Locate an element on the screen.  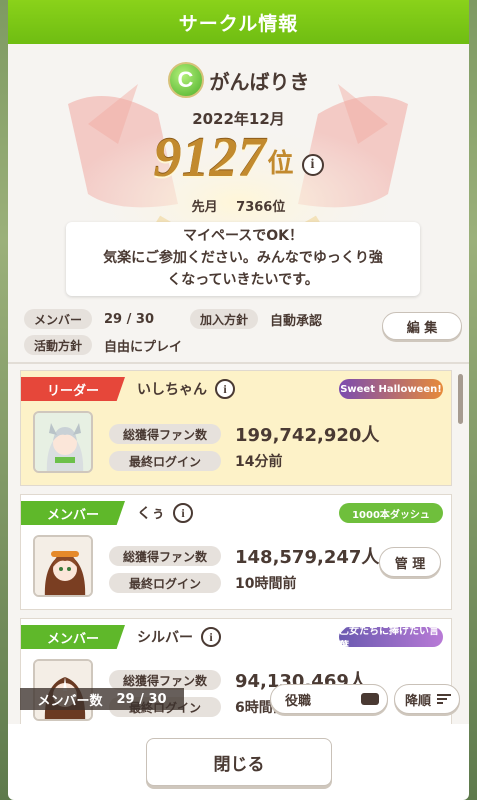
title-badge: 1000本ダッシュ is located at coordinates (391, 513).